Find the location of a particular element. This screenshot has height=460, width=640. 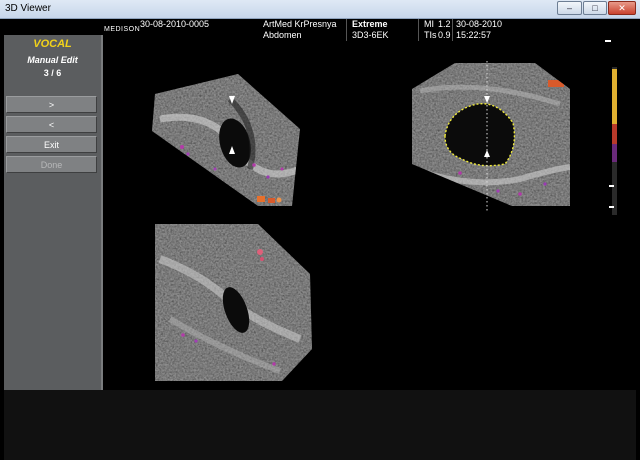

window-title: 3D Viewer is located at coordinates (28, 8).